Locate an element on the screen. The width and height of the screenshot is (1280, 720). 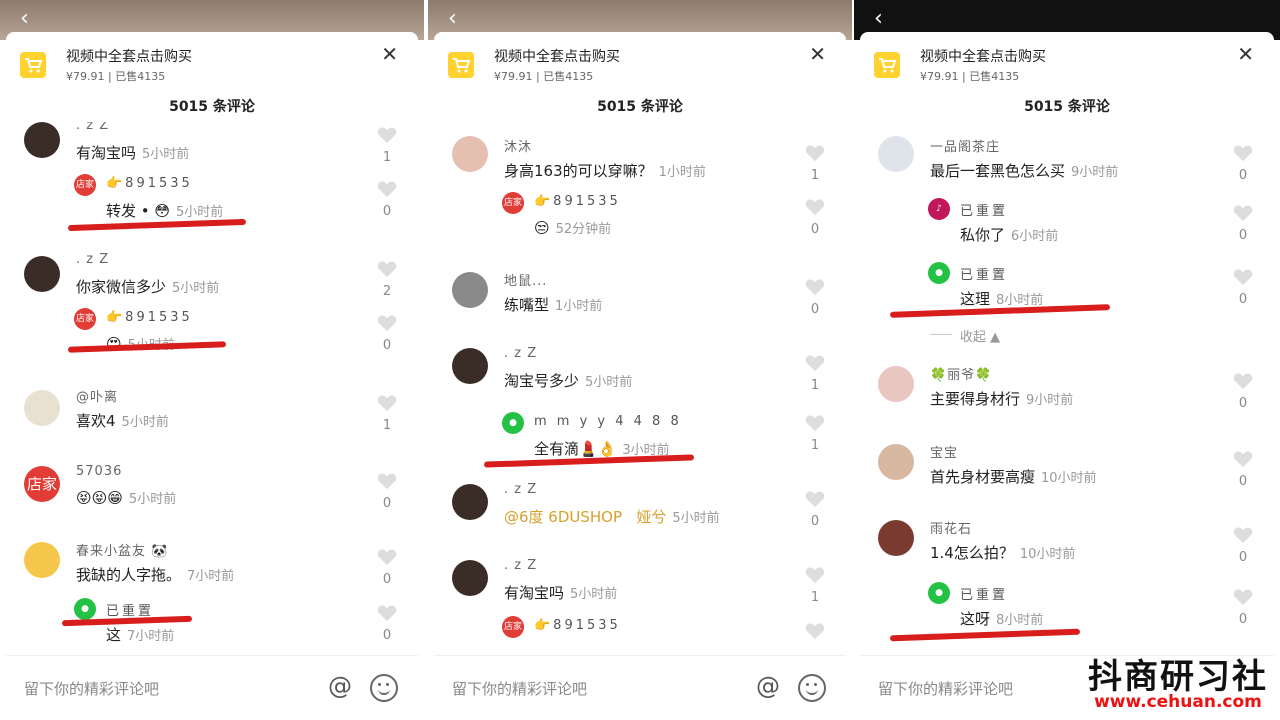
comment-text: 练嘴型 1小时前 is located at coordinates (553, 304).